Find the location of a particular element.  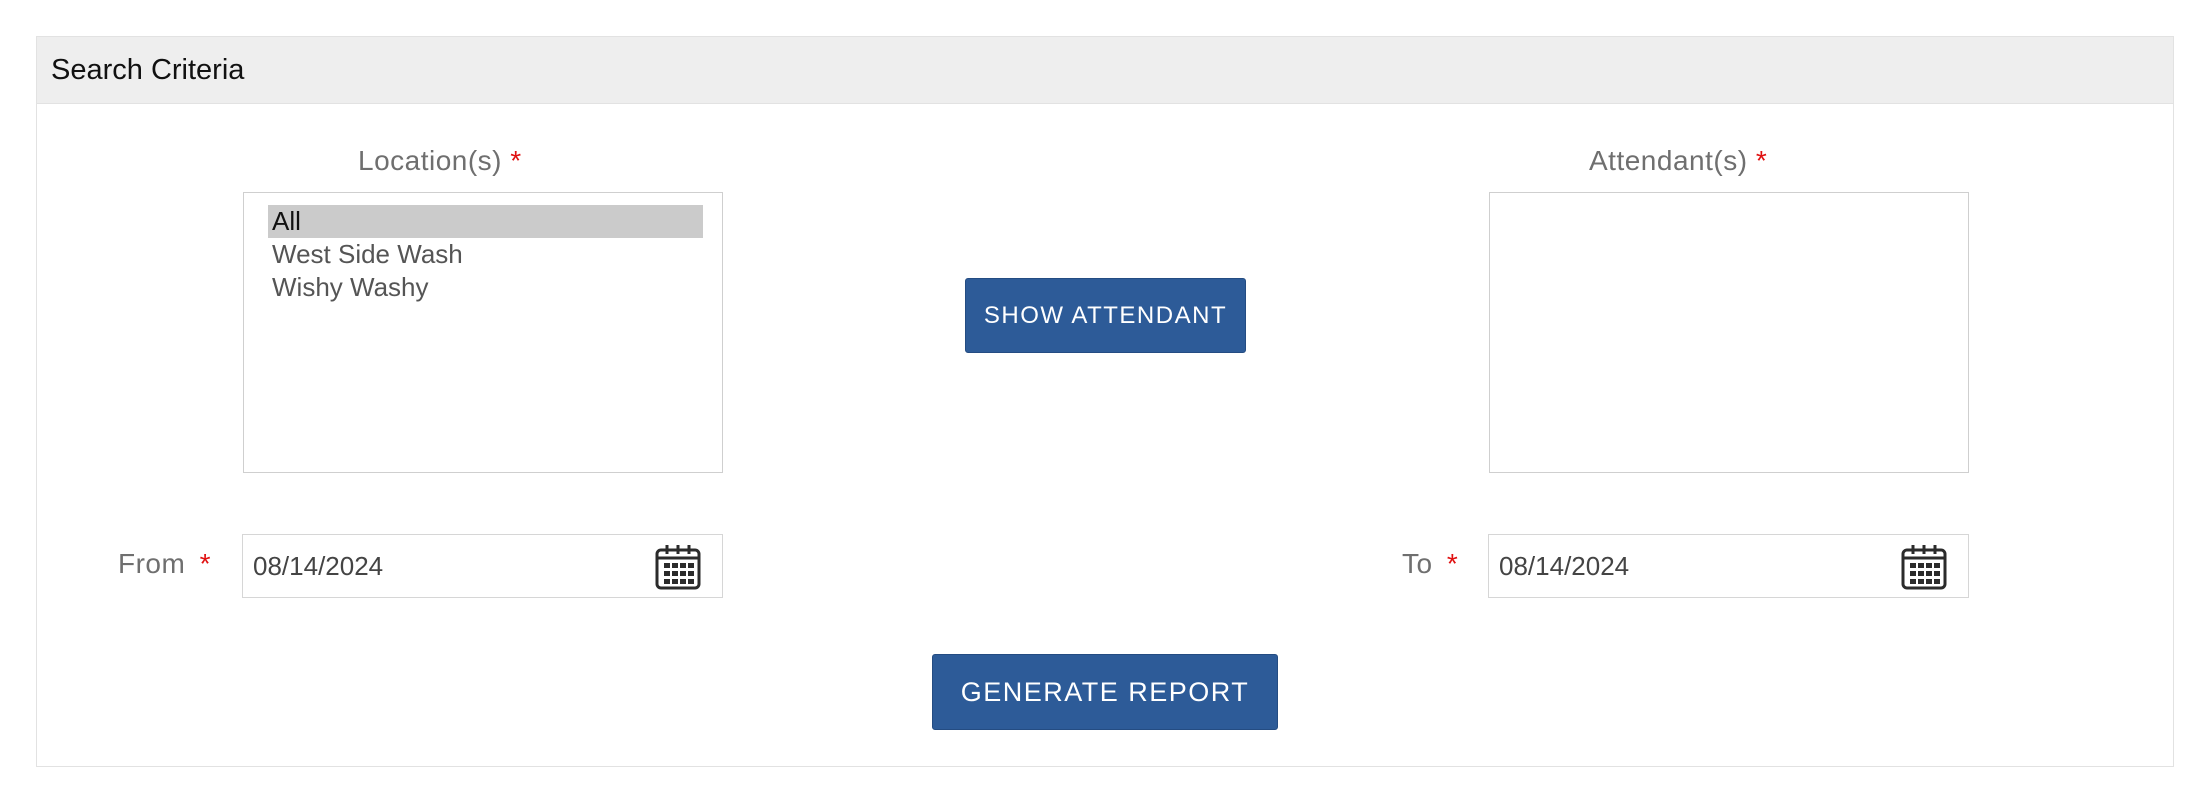

attendants-label: Attendant(s) * is located at coordinates (1678, 161).